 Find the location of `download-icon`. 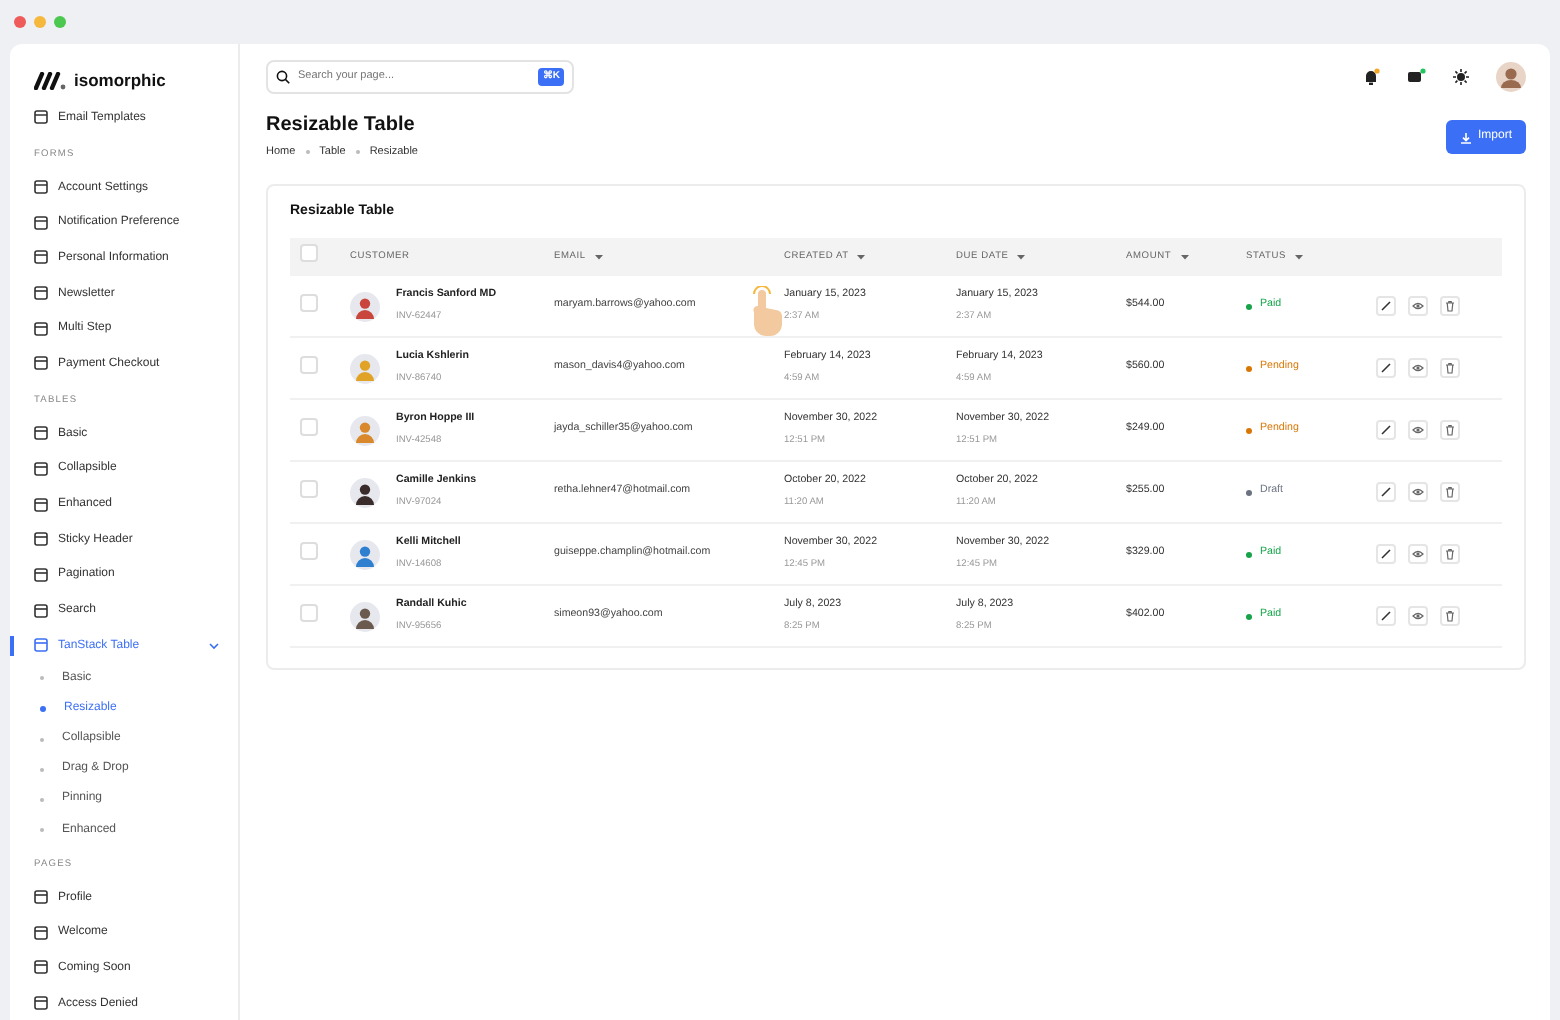

download-icon is located at coordinates (1465, 137).